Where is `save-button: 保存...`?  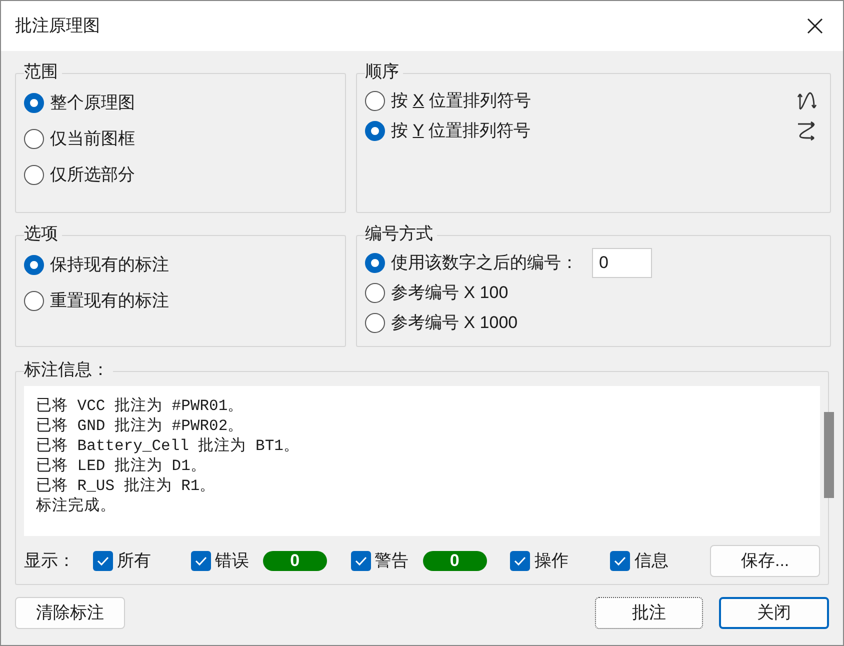
save-button: 保存... is located at coordinates (765, 561).